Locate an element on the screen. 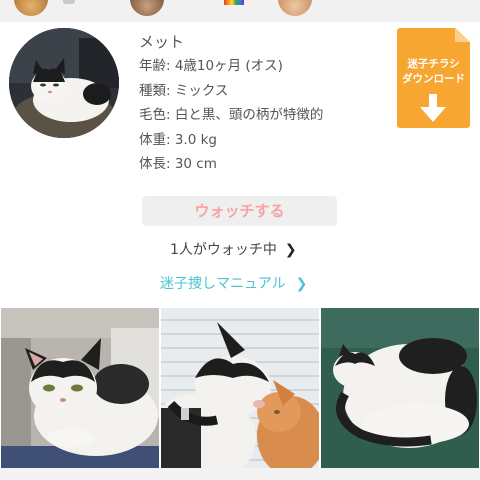 Image resolution: width=480 pixels, height=480 pixels. pet-length: 体長: 30 cm is located at coordinates (178, 164).